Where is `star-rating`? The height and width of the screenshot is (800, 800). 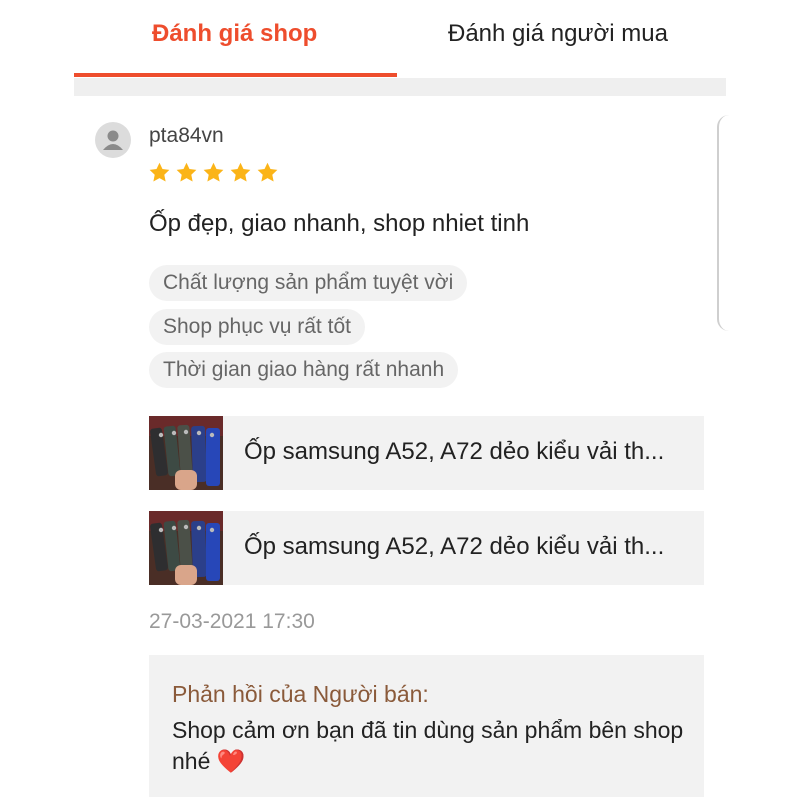
star-rating is located at coordinates (213, 175).